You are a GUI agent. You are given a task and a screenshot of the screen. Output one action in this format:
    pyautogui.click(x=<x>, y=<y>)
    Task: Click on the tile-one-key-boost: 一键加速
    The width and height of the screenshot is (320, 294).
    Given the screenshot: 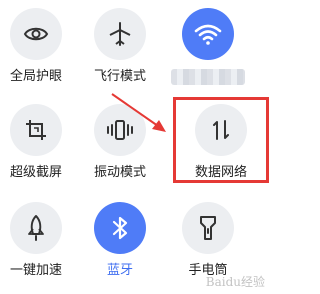 What is the action you would take?
    pyautogui.click(x=38, y=240)
    